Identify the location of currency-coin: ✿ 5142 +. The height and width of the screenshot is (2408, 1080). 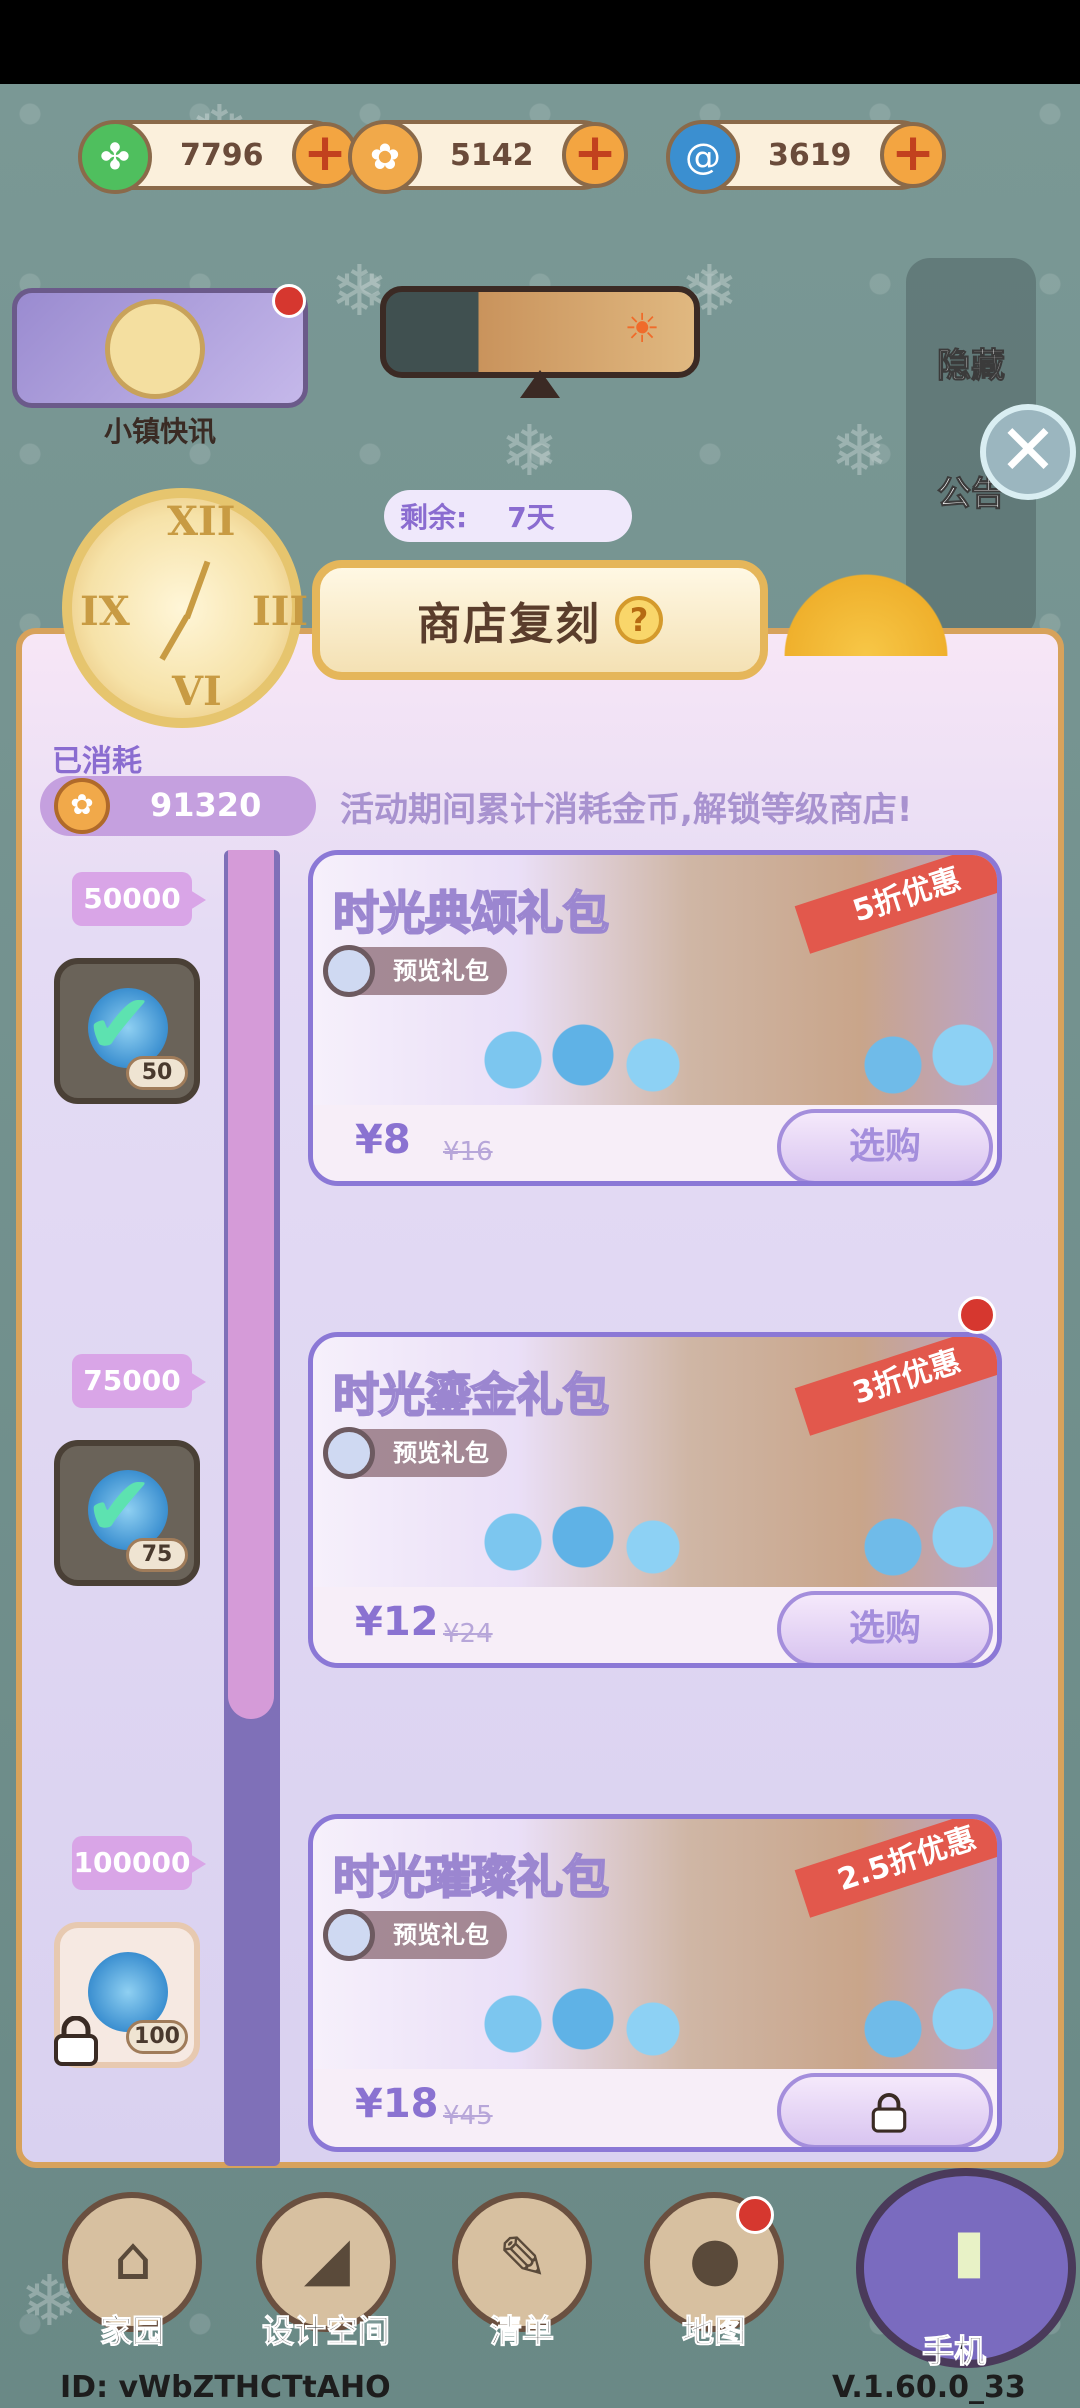
(488, 157).